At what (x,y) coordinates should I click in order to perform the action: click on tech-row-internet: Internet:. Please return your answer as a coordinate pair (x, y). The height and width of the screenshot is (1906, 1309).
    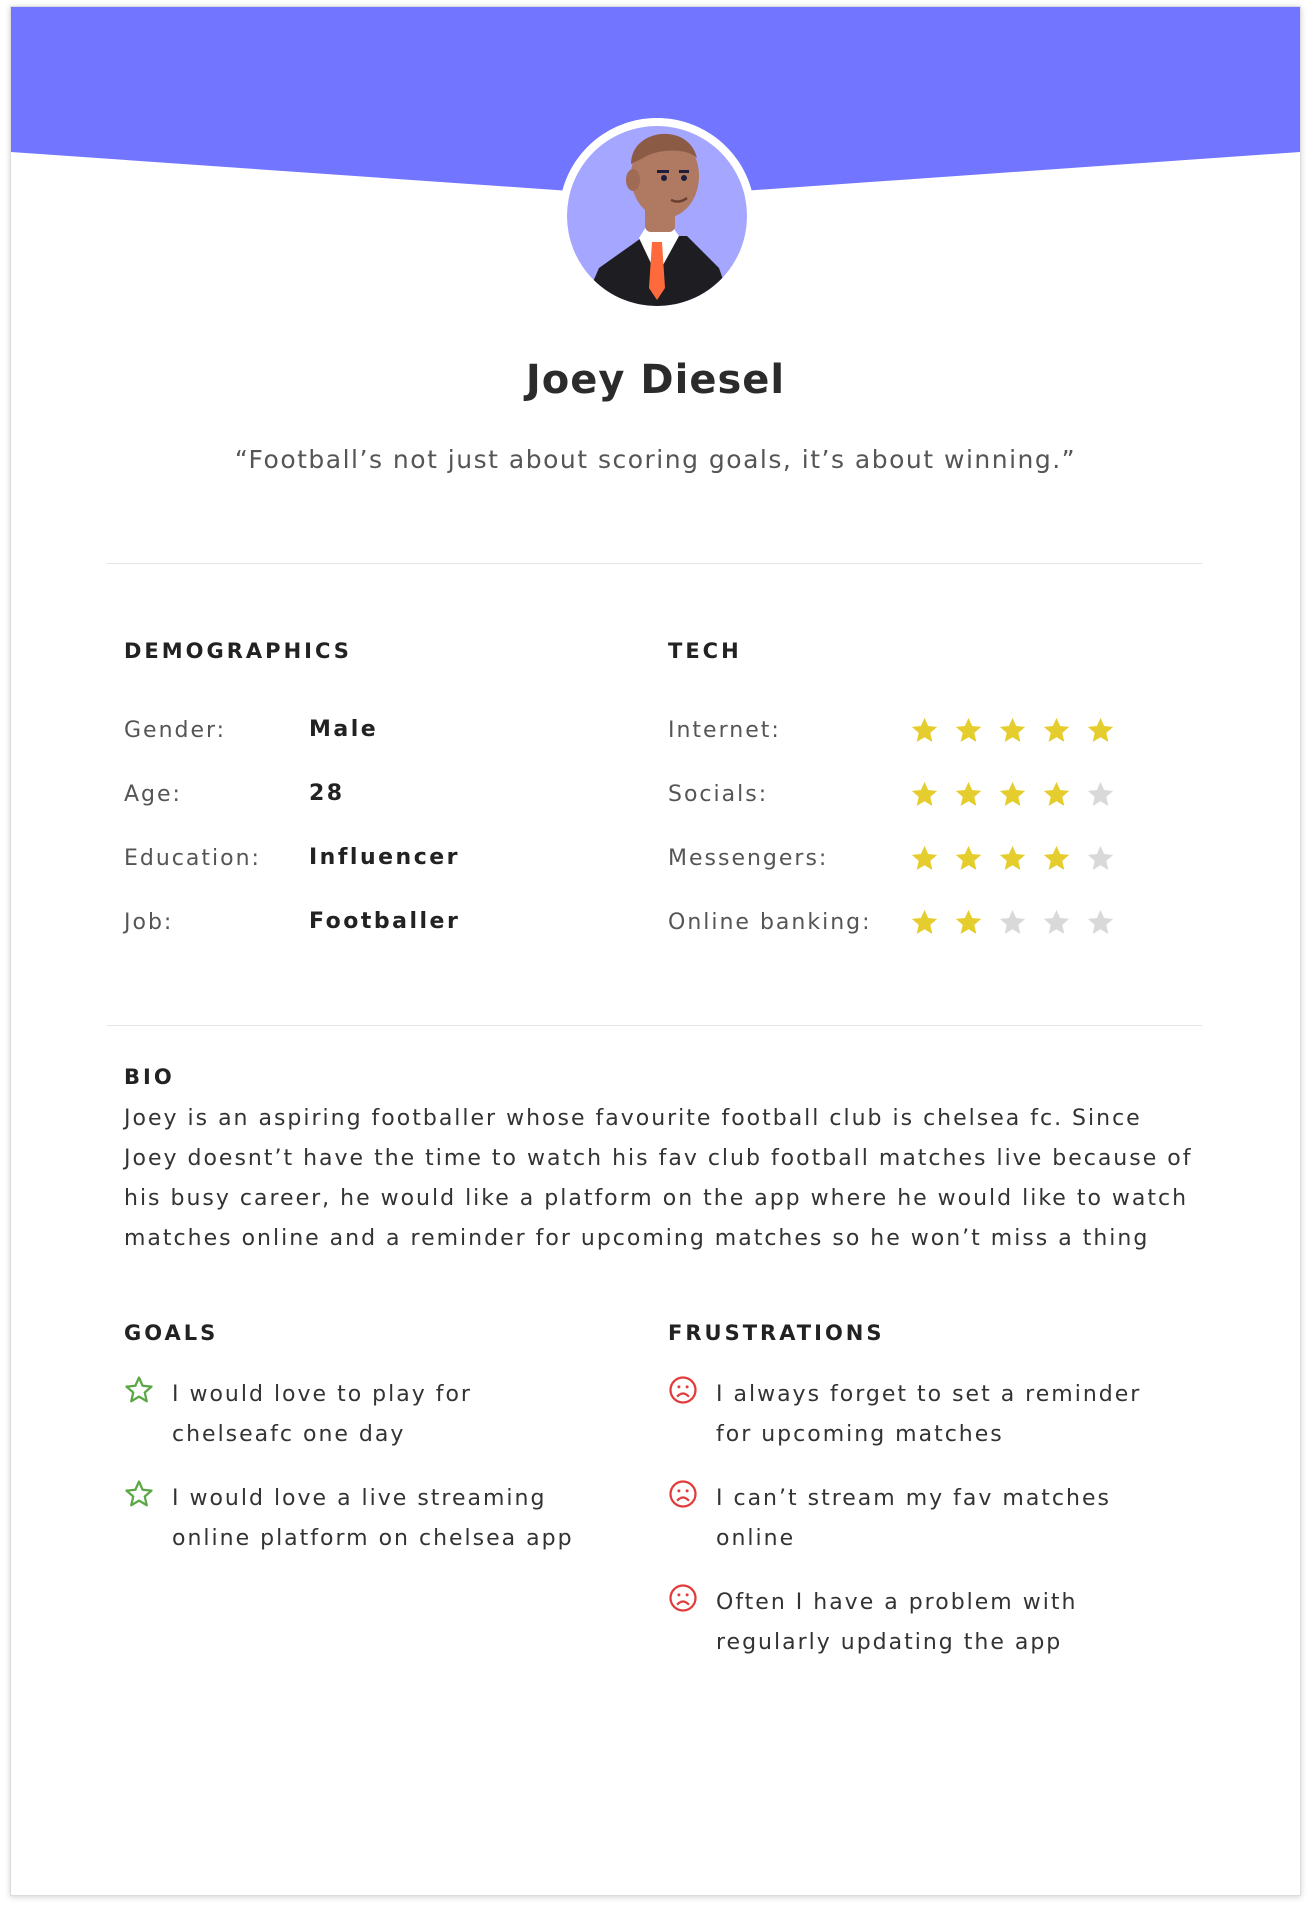
    Looking at the image, I should click on (724, 730).